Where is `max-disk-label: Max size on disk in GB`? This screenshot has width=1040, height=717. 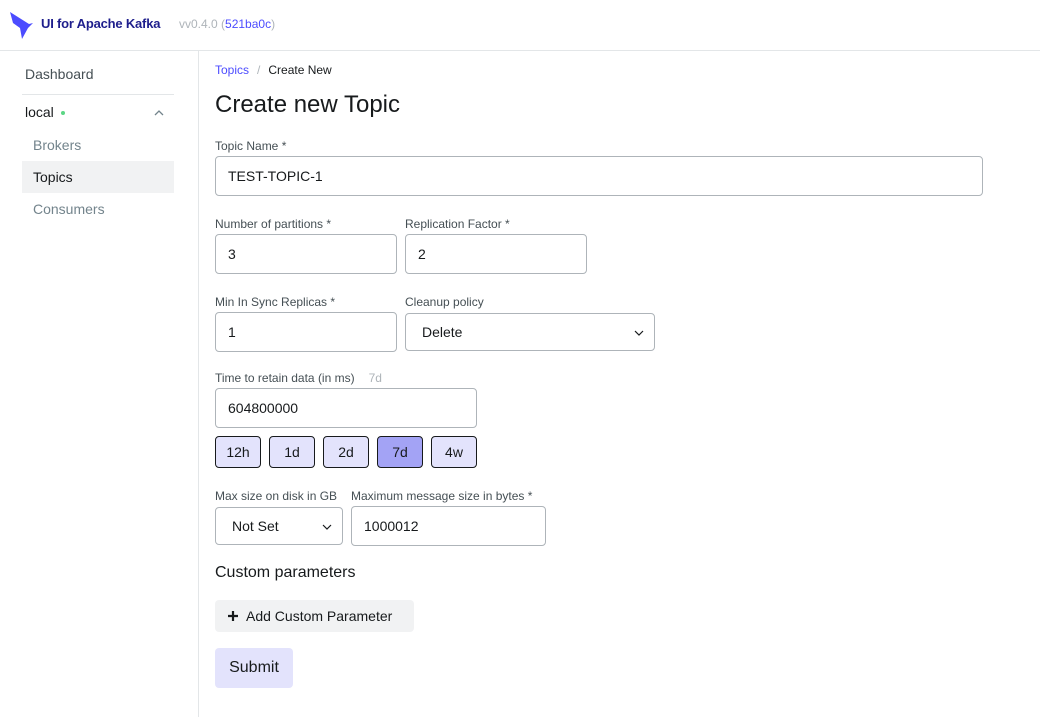 max-disk-label: Max size on disk in GB is located at coordinates (276, 496).